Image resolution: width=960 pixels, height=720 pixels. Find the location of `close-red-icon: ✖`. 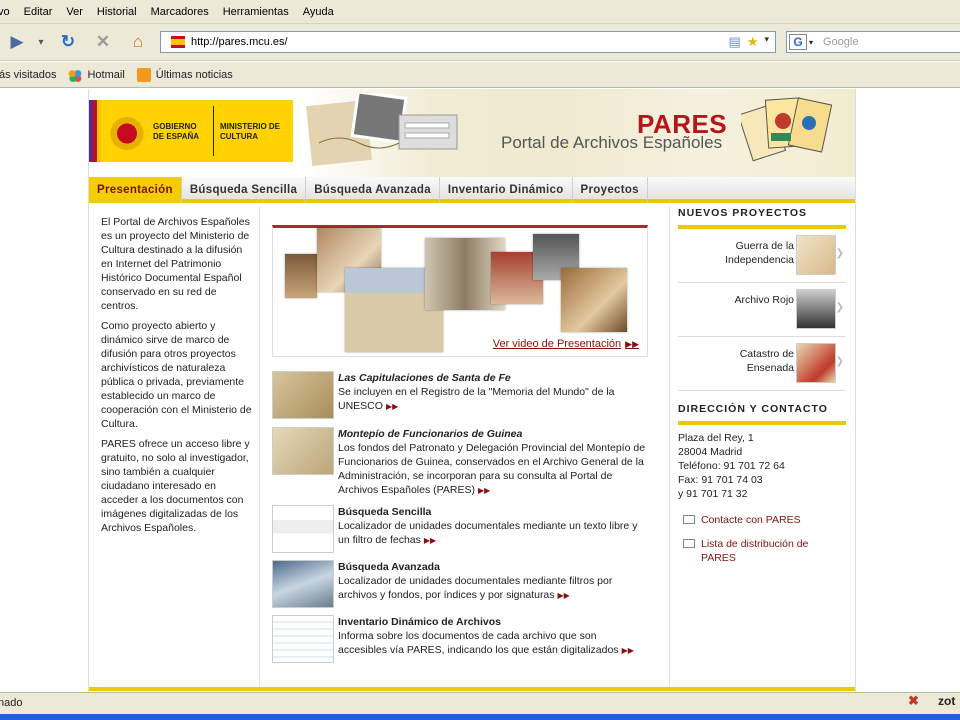

close-red-icon: ✖ is located at coordinates (913, 701).